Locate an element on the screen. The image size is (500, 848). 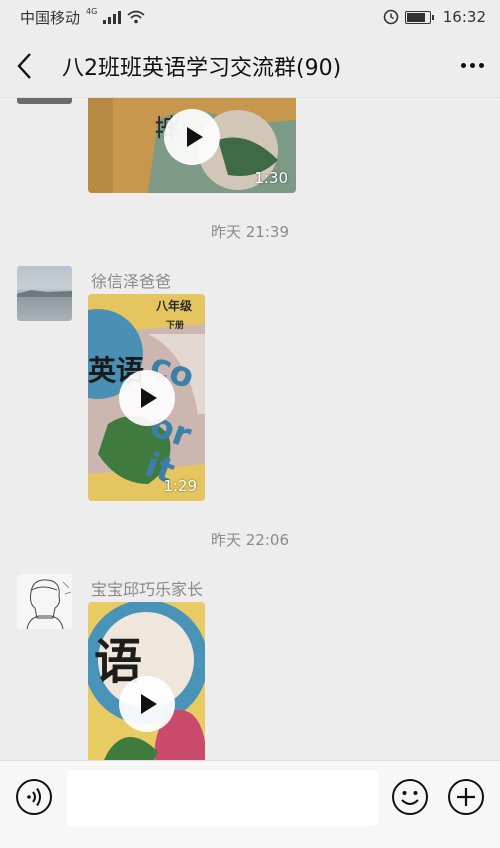
cover-grade: 八年级 is located at coordinates (174, 306).